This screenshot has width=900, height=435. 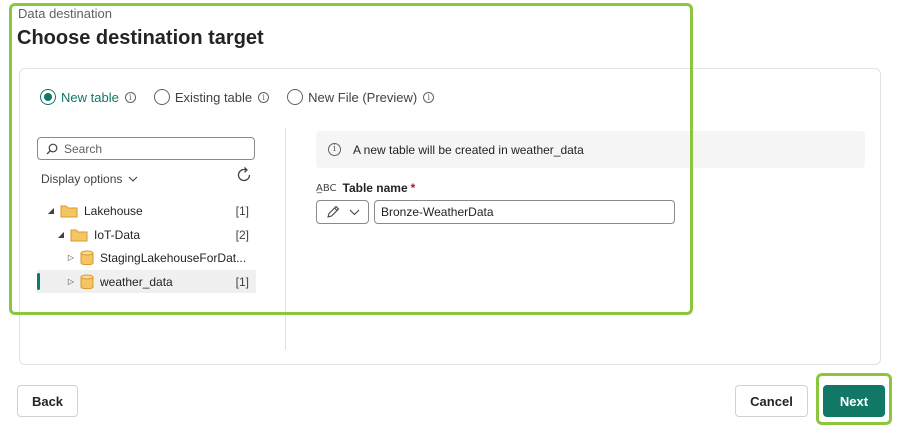 What do you see at coordinates (524, 212) in the screenshot?
I see `table-name-input` at bounding box center [524, 212].